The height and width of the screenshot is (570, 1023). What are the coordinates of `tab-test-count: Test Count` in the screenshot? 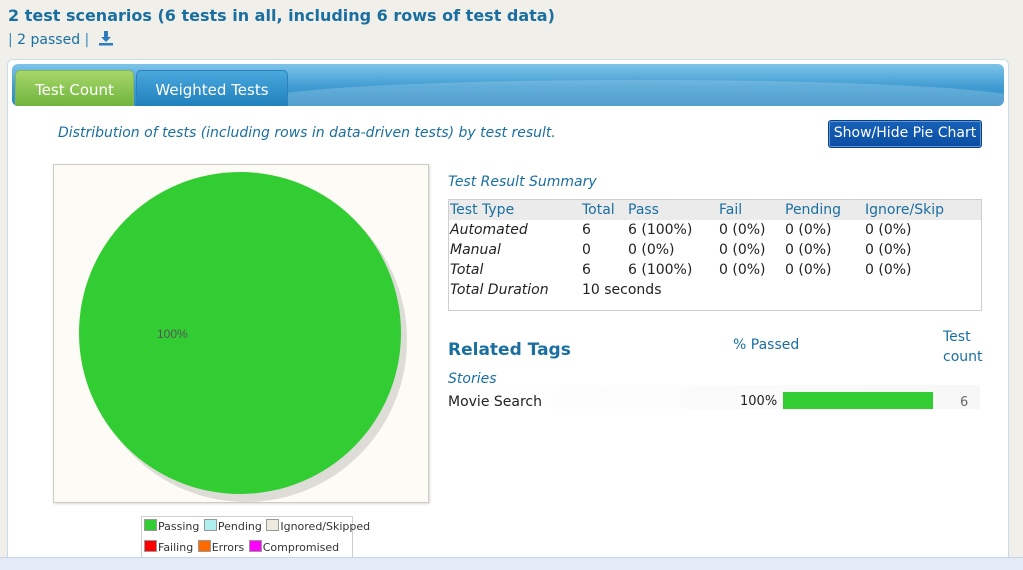 It's located at (74, 88).